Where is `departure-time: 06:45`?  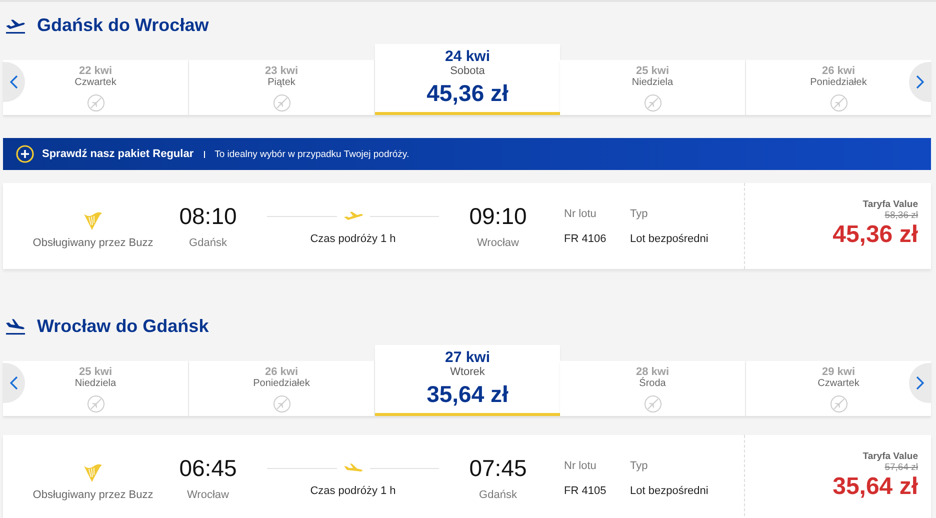 departure-time: 06:45 is located at coordinates (208, 468).